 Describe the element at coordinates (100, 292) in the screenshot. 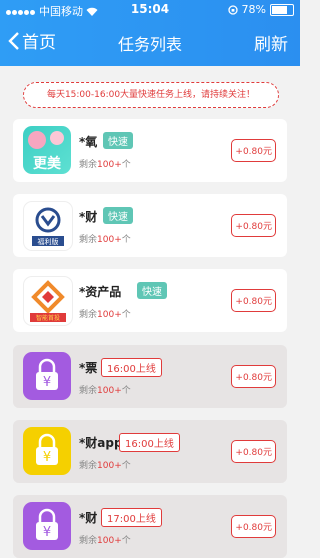

I see `task-name: *资产品` at that location.